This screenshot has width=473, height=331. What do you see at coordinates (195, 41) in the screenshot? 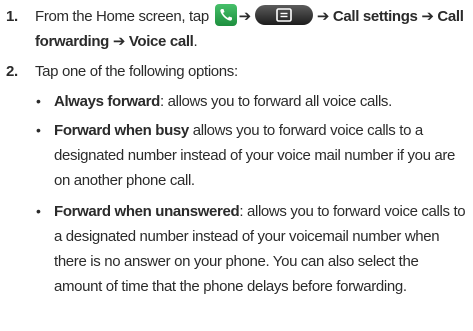
I see `step-text-end: .` at bounding box center [195, 41].